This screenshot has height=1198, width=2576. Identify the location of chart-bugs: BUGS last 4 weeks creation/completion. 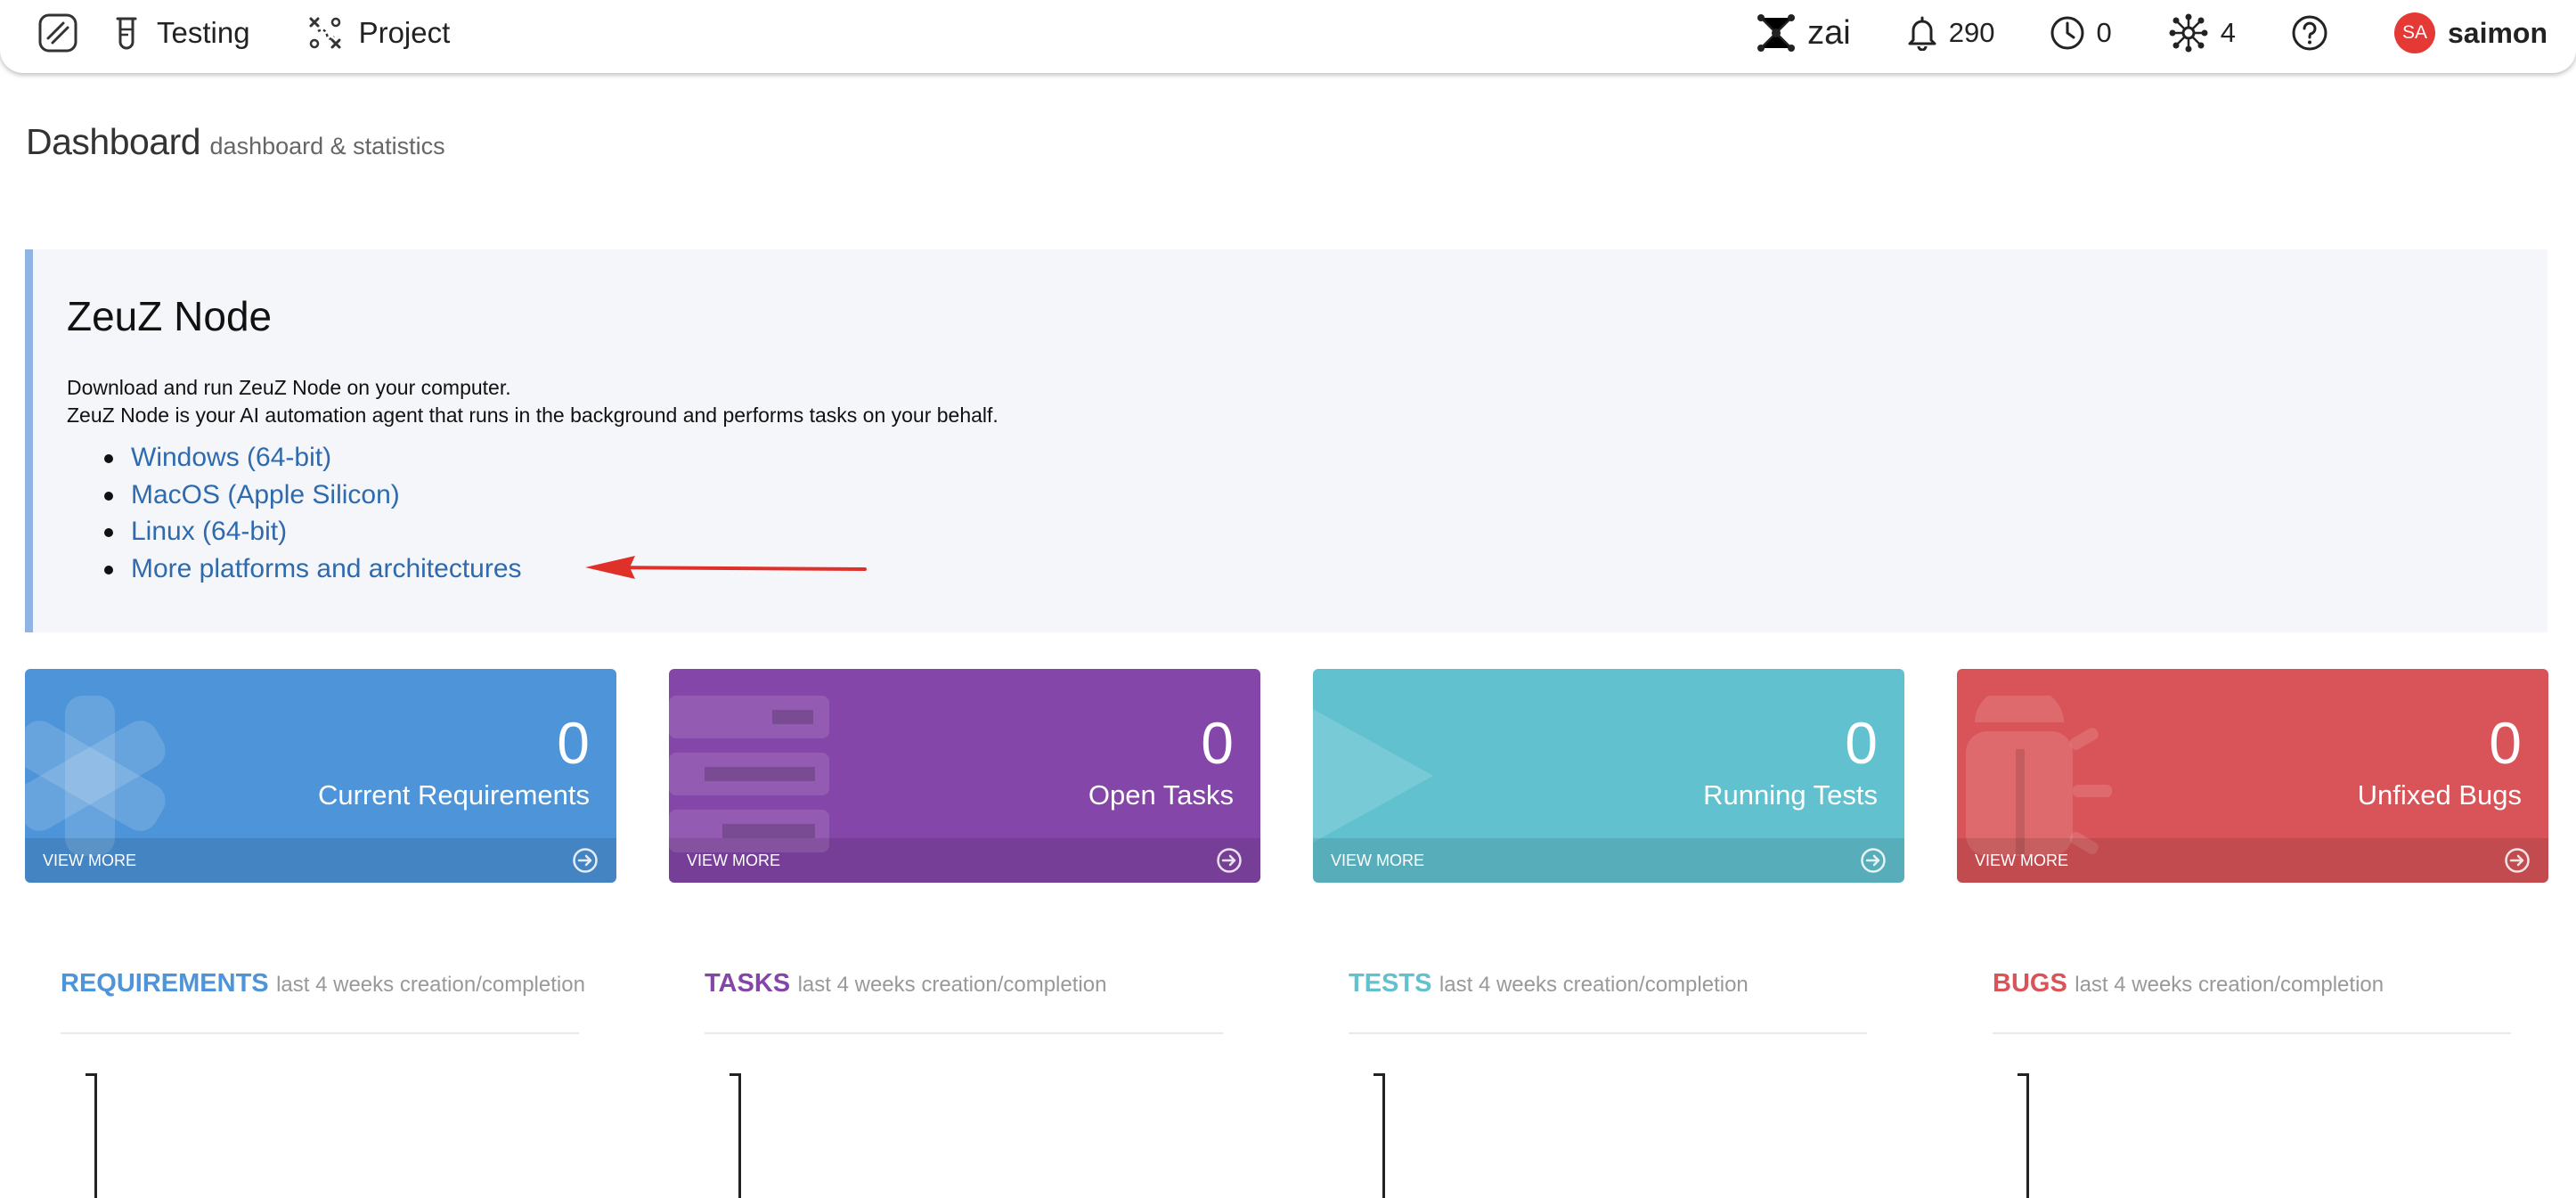
(2252, 1080).